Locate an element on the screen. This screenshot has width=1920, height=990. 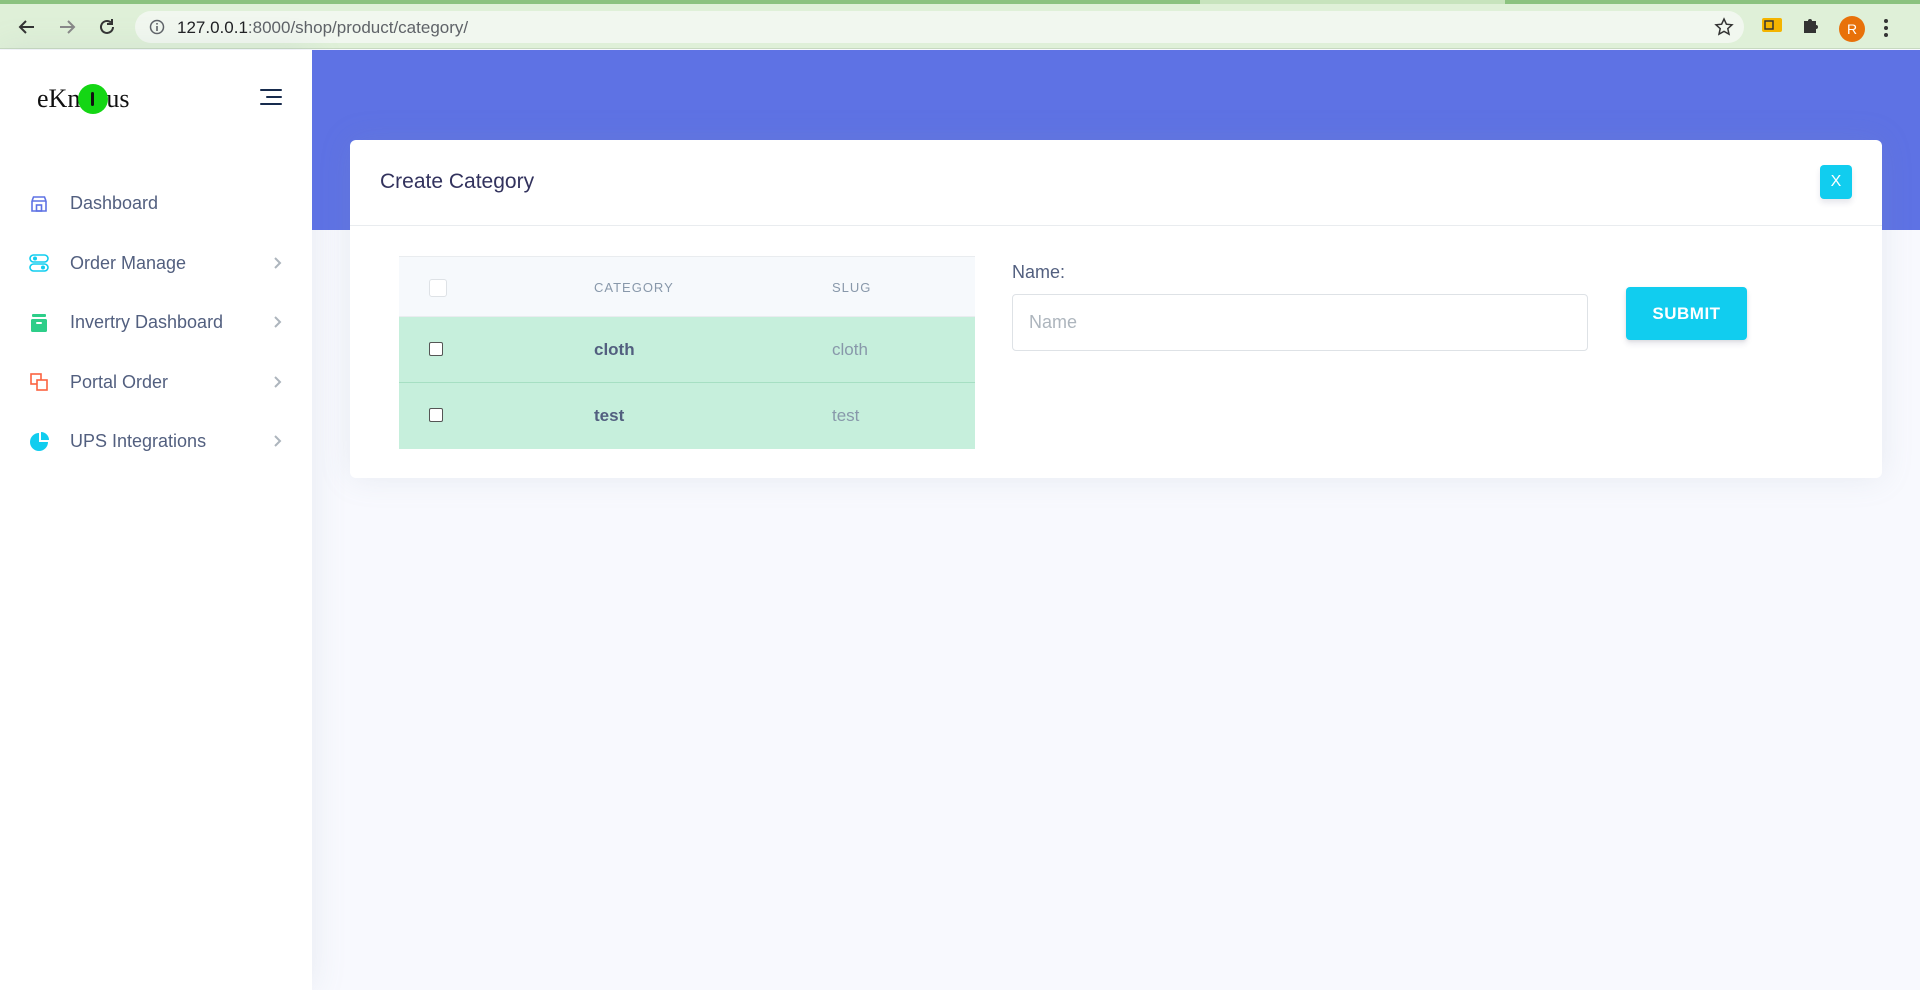
table-row: test test is located at coordinates (687, 416).